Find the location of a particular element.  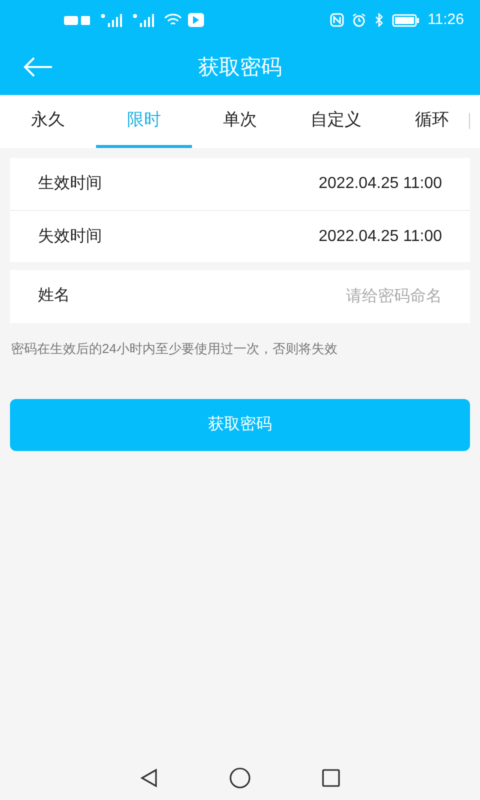

home-nav-icon is located at coordinates (240, 778).